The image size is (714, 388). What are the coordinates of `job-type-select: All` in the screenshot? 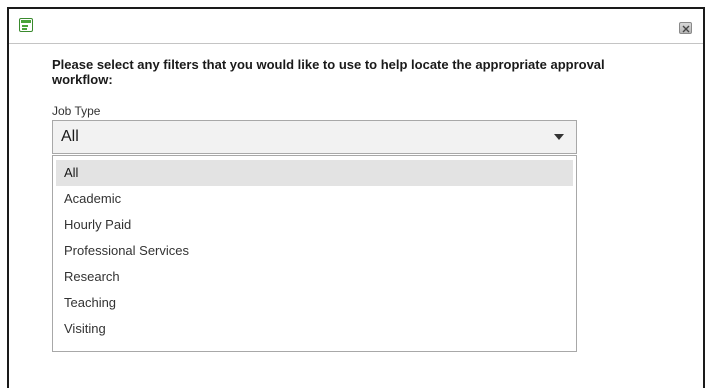 It's located at (314, 137).